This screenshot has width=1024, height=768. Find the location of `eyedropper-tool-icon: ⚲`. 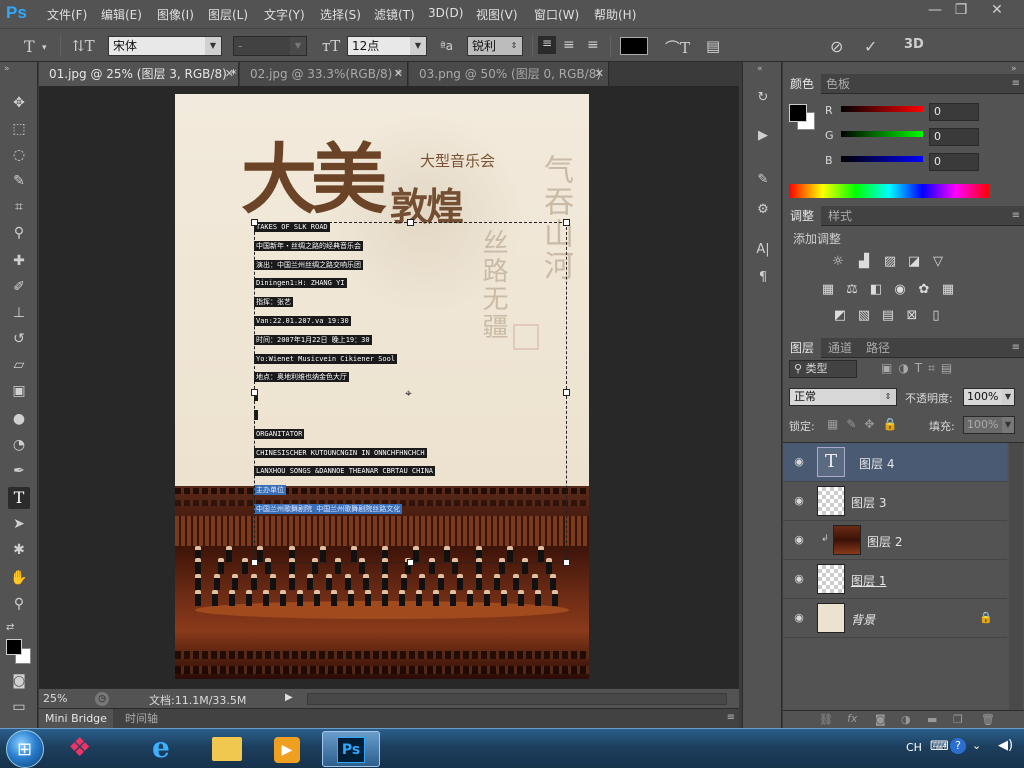

eyedropper-tool-icon: ⚲ is located at coordinates (19, 233).